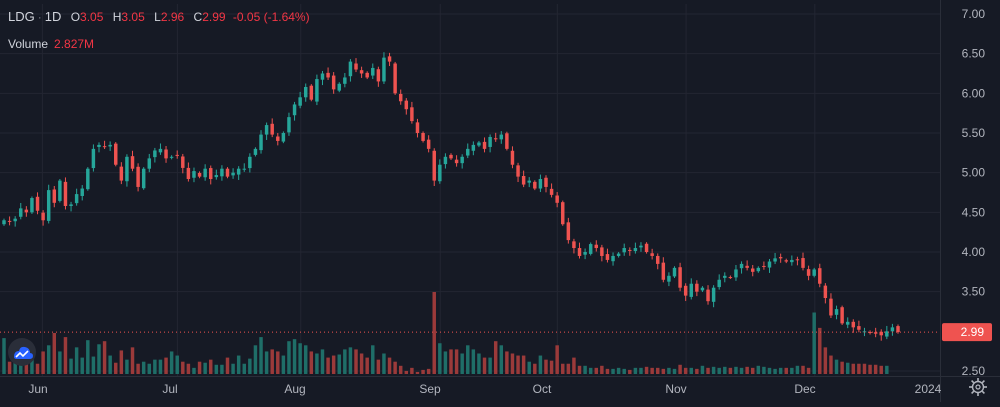  I want to click on close-key: C, so click(198, 17).